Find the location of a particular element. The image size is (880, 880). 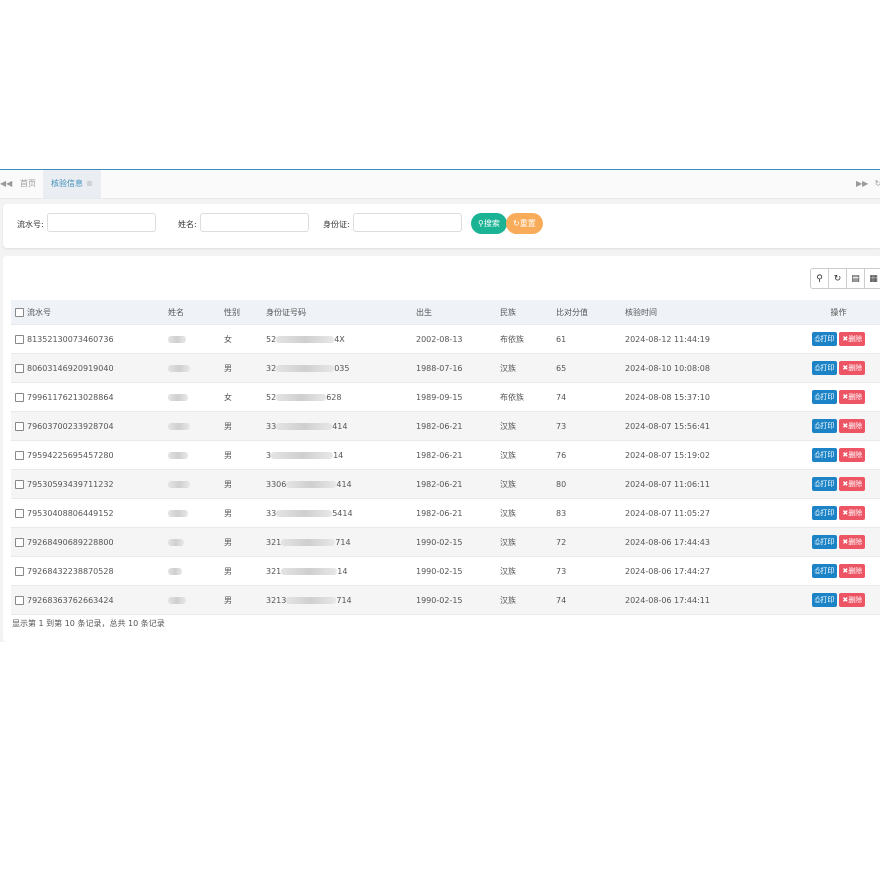

header-name: 姓名 is located at coordinates (196, 312).